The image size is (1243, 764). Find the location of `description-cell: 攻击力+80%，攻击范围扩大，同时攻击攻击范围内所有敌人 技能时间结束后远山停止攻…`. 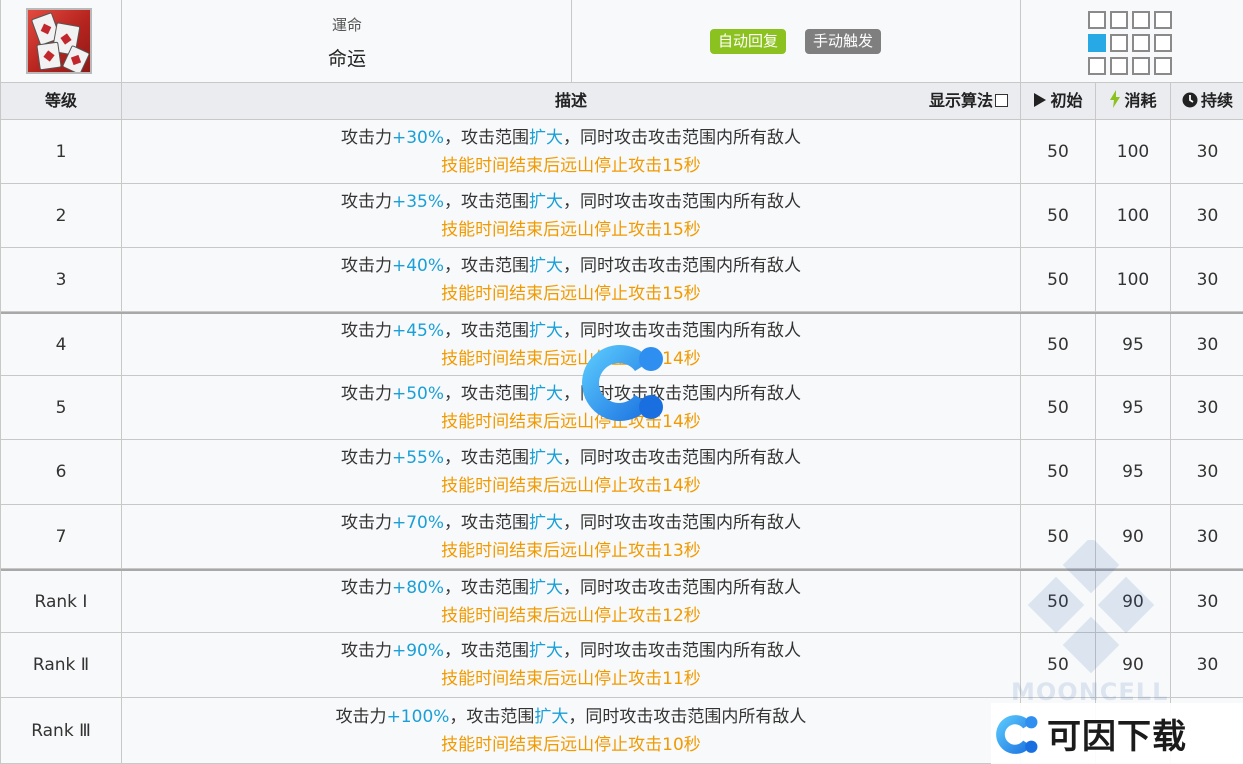

description-cell: 攻击力+80%，攻击范围扩大，同时攻击攻击范围内所有敌人 技能时间结束后远山停止攻… is located at coordinates (571, 601).